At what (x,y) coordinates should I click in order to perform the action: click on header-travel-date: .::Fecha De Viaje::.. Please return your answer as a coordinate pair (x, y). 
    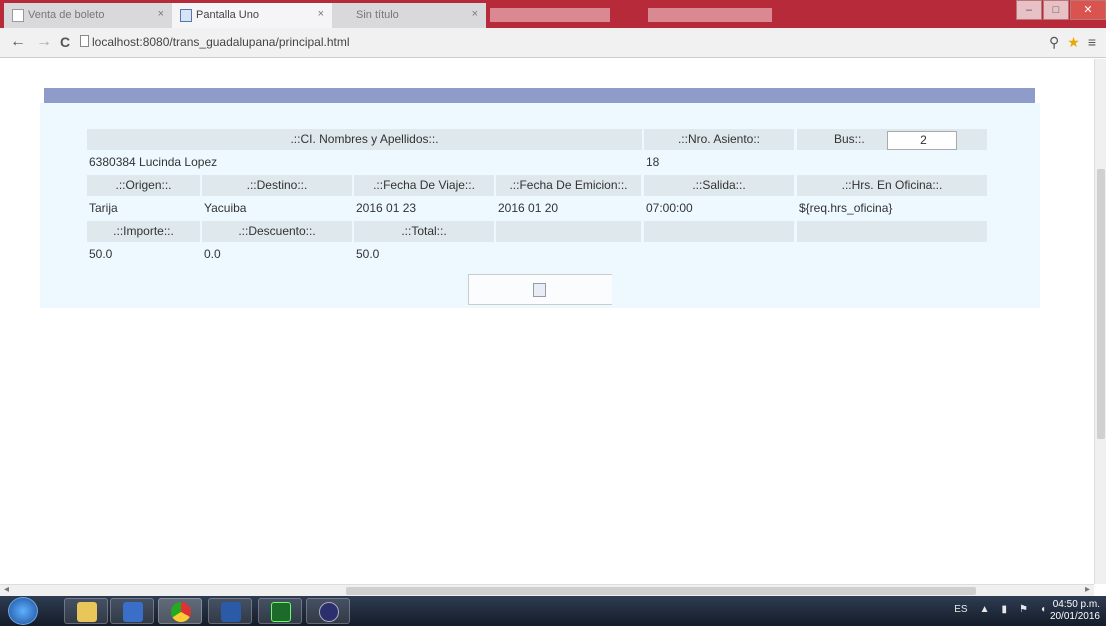
    Looking at the image, I should click on (424, 185).